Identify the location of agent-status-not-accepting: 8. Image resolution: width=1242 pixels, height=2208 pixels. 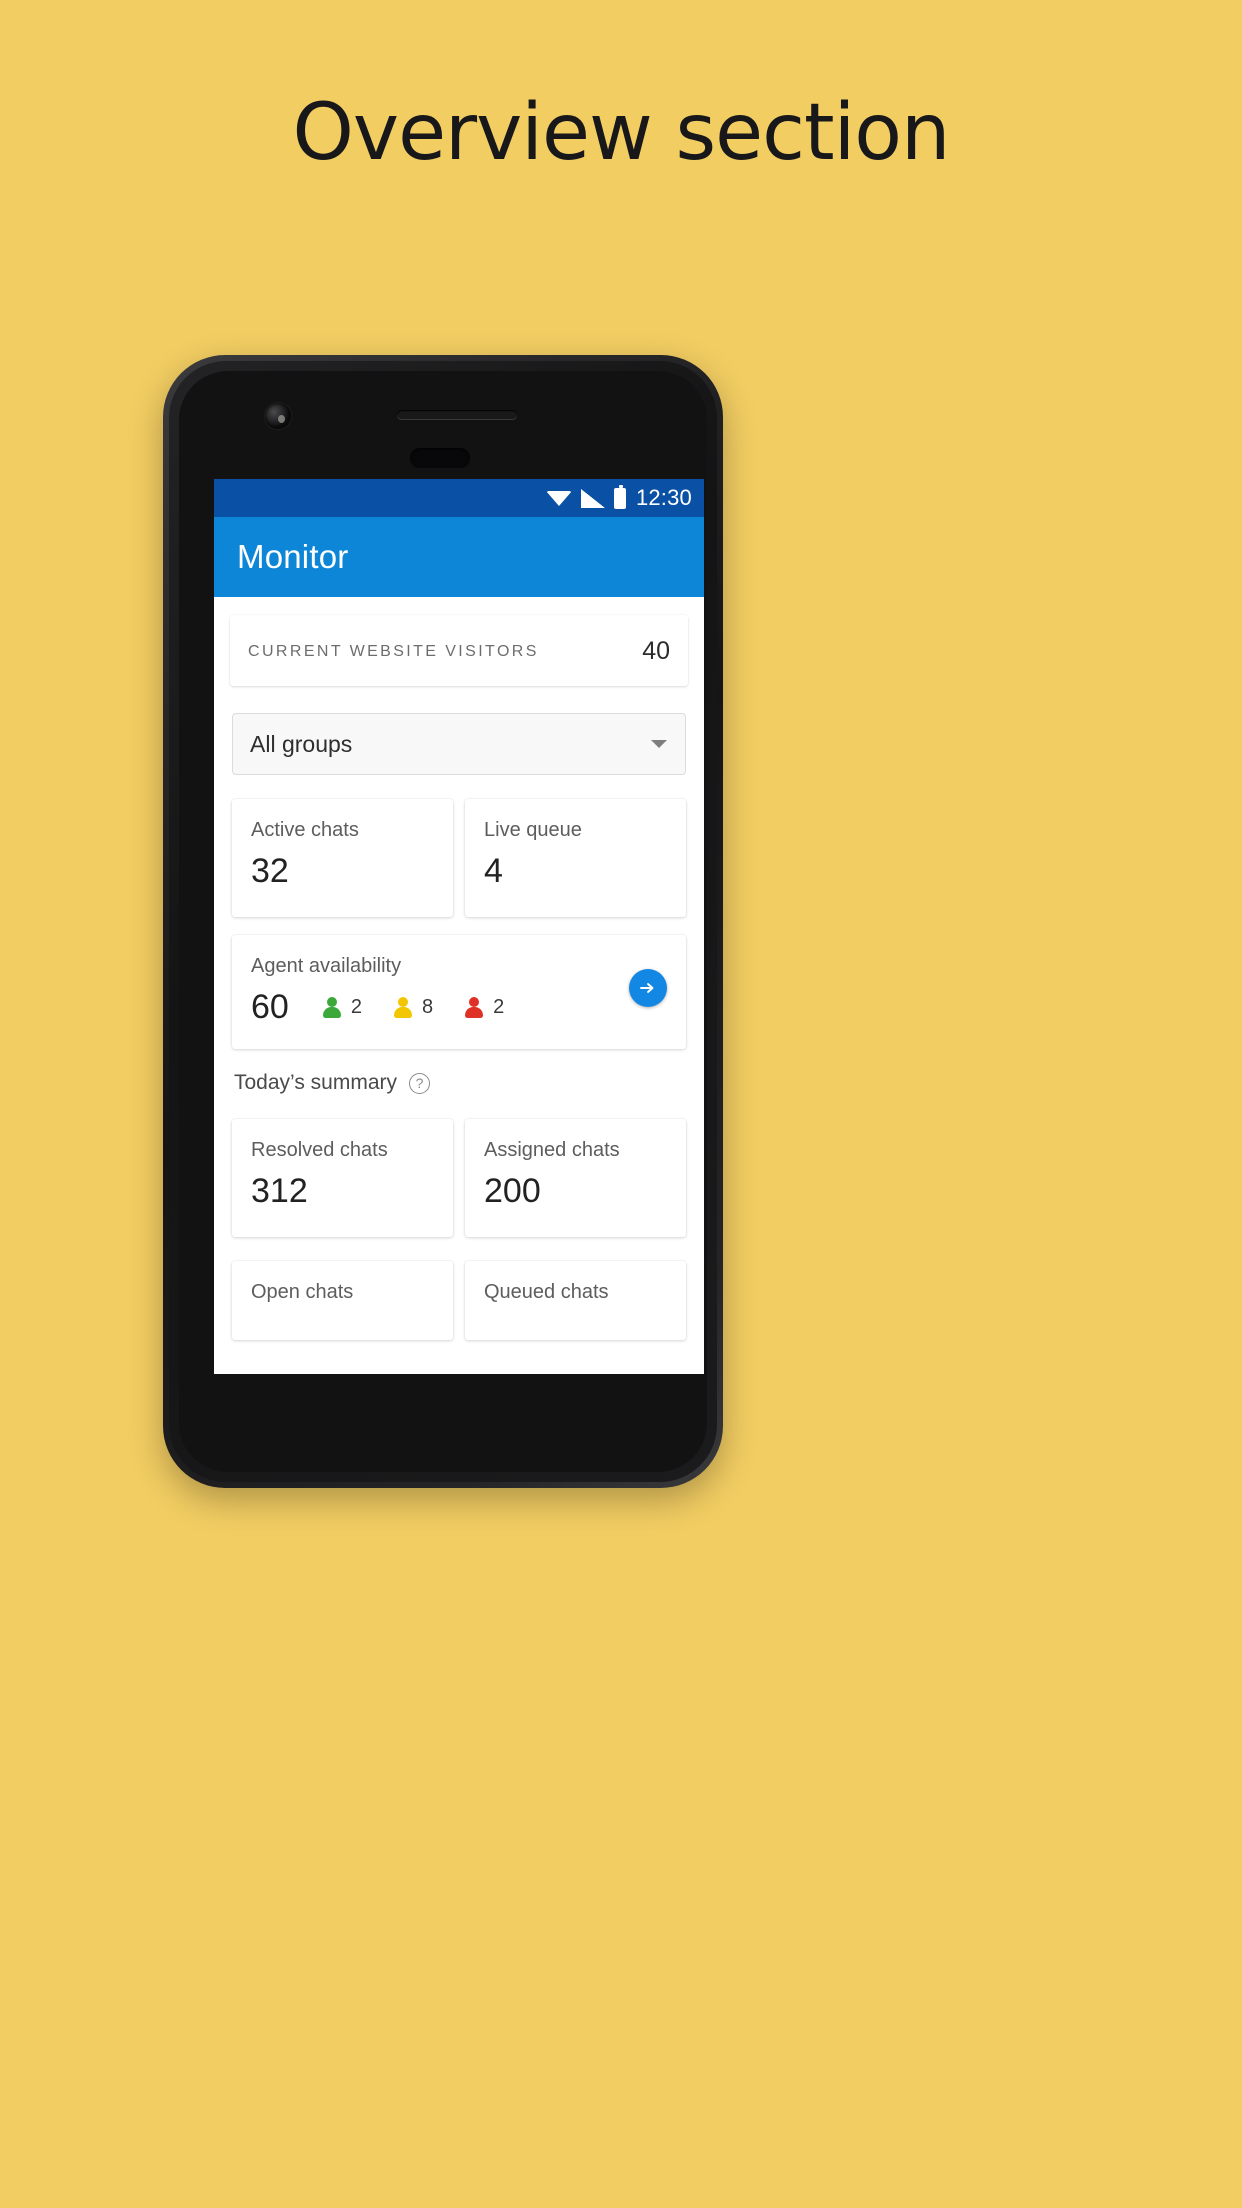
(413, 1007).